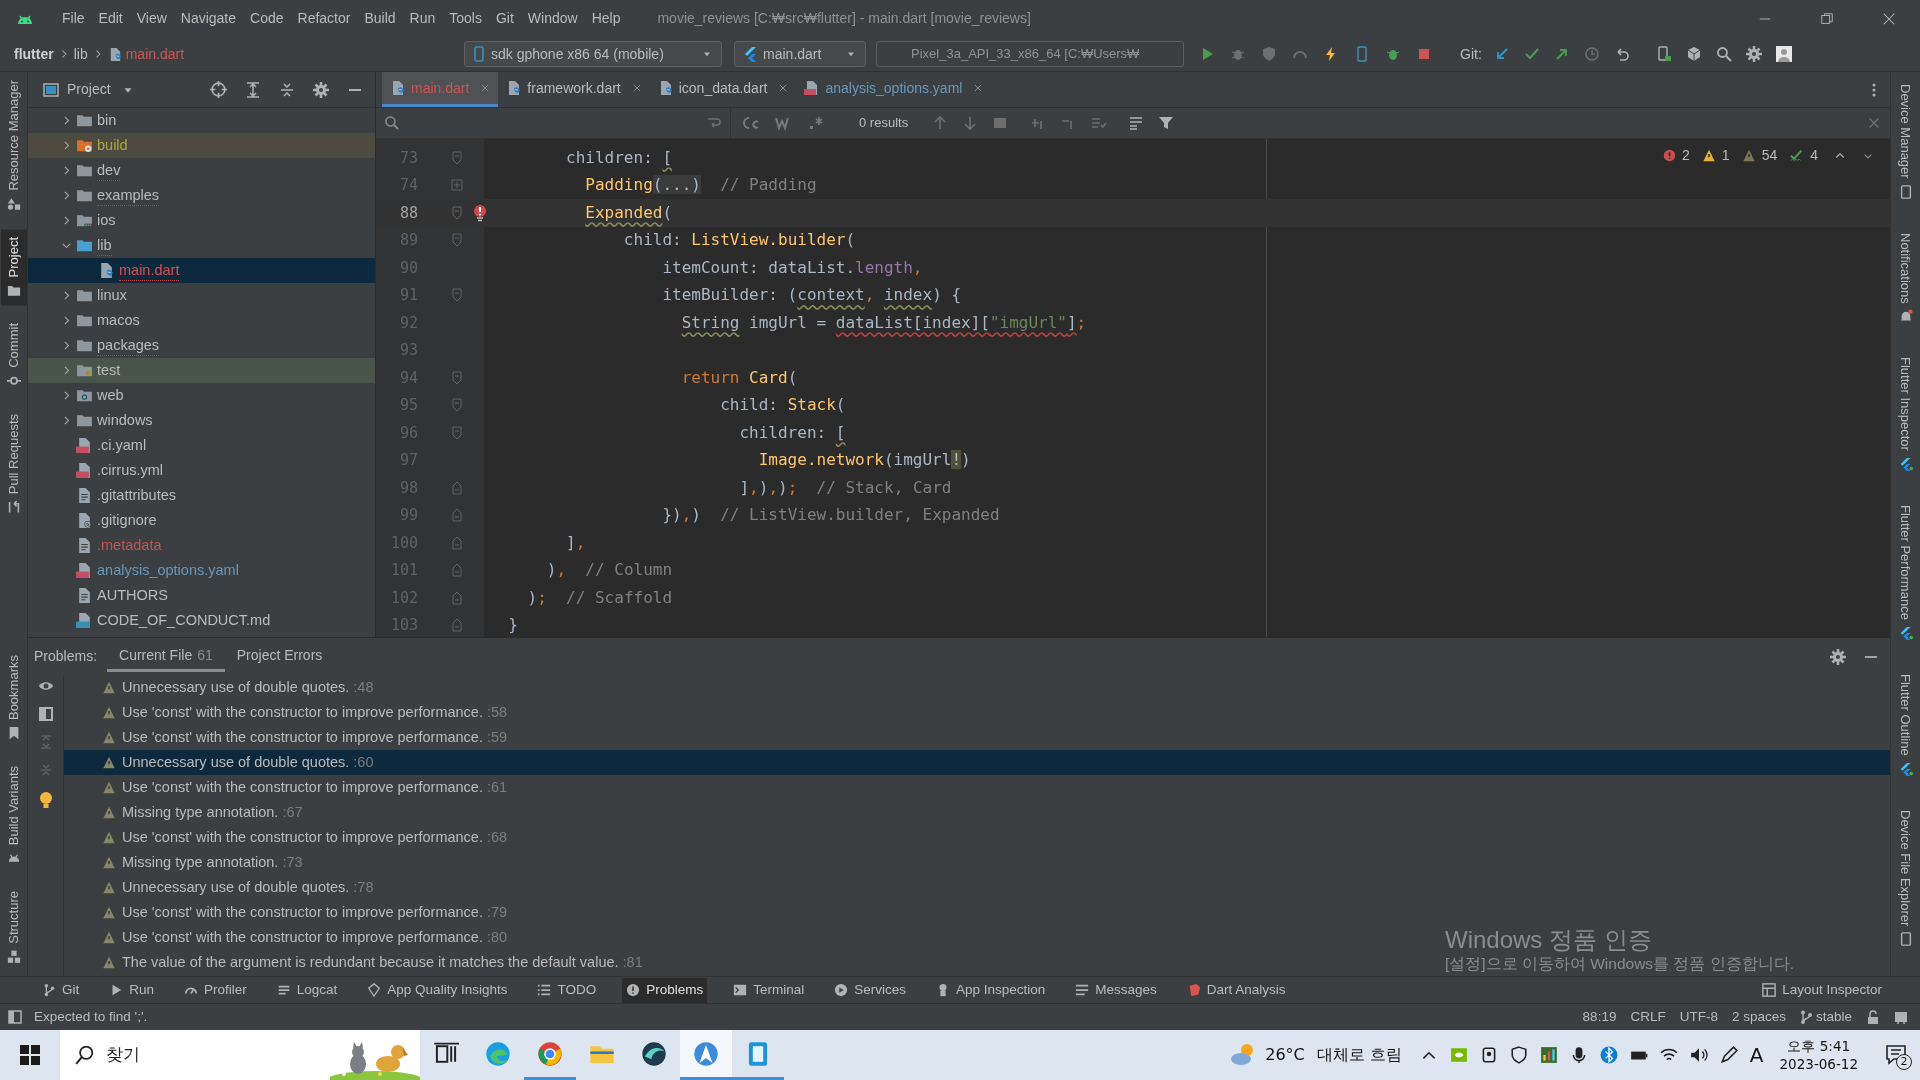  Describe the element at coordinates (238, 887) in the screenshot. I see `problem-row: Unnecessary use of double quotes. :78` at that location.